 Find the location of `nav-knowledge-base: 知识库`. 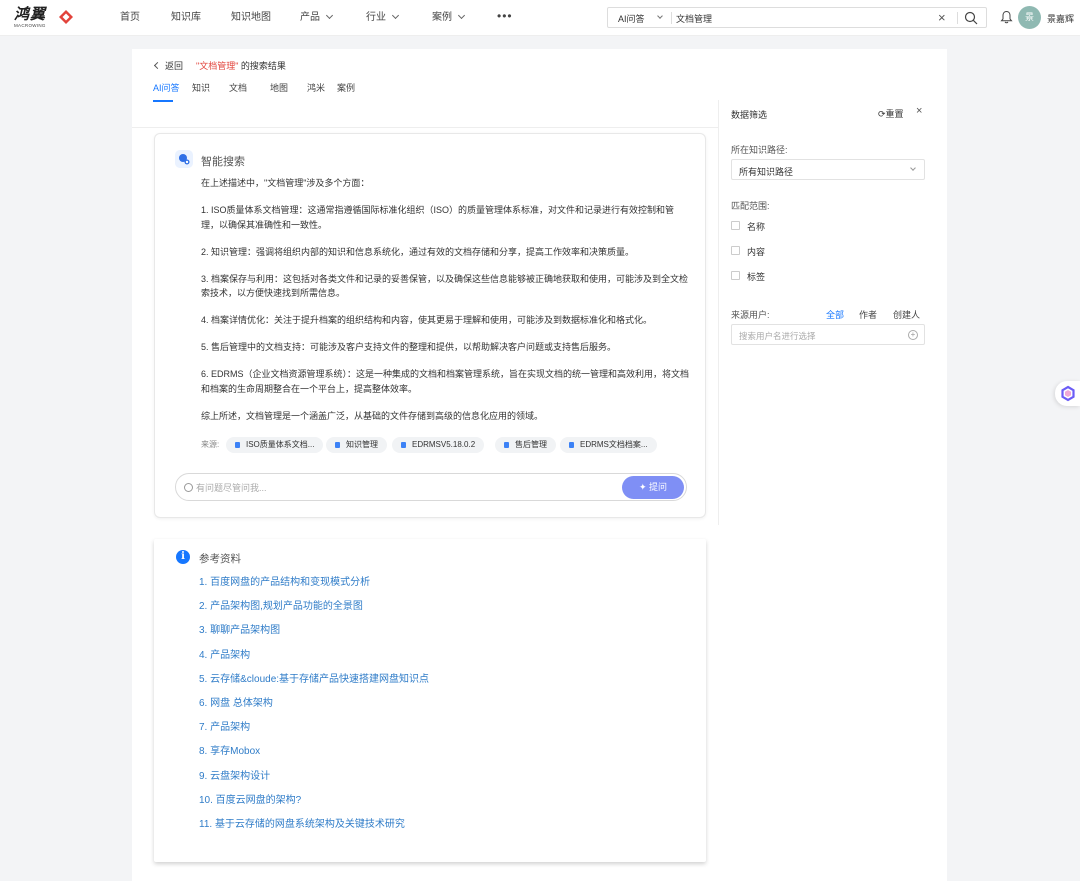

nav-knowledge-base: 知识库 is located at coordinates (186, 18).